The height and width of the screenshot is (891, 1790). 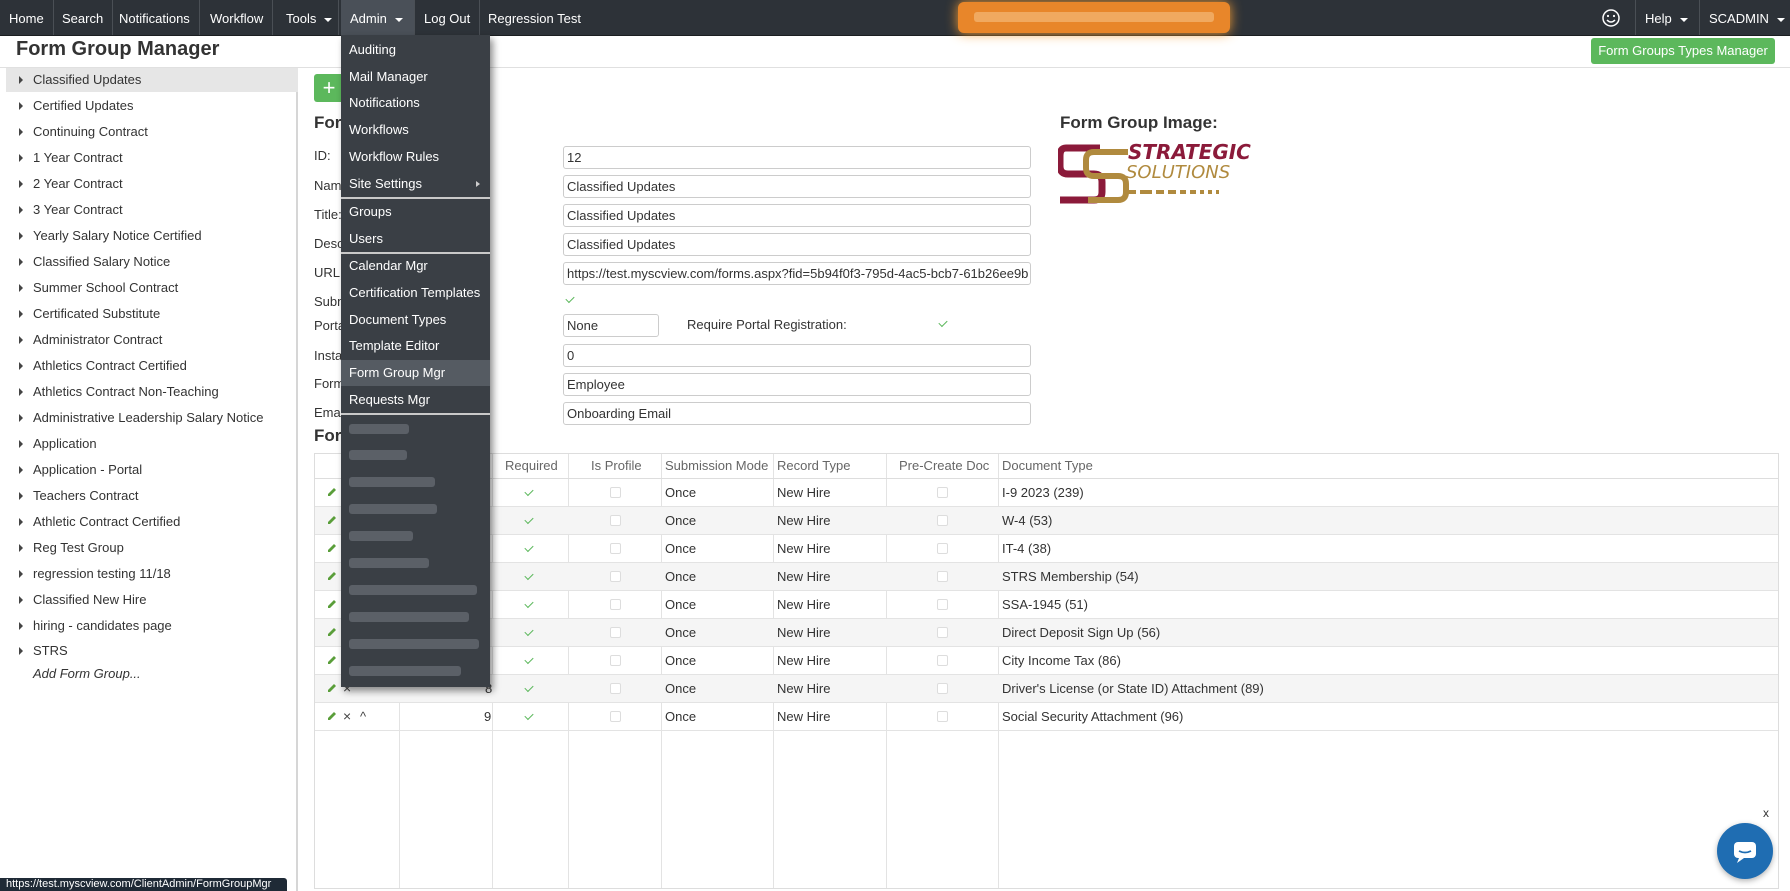 What do you see at coordinates (1744, 17) in the screenshot?
I see `nav-user-menu: SCADMIN` at bounding box center [1744, 17].